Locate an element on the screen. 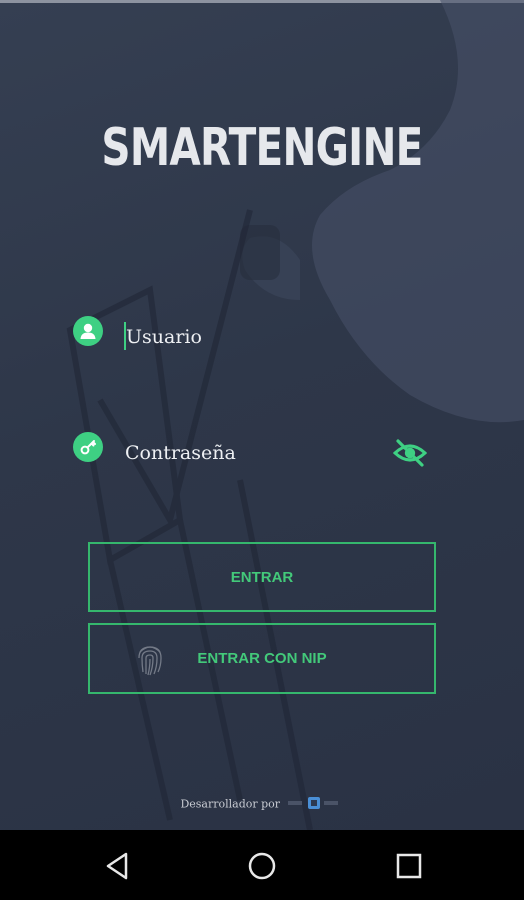  fingerprint-icon is located at coordinates (150, 661).